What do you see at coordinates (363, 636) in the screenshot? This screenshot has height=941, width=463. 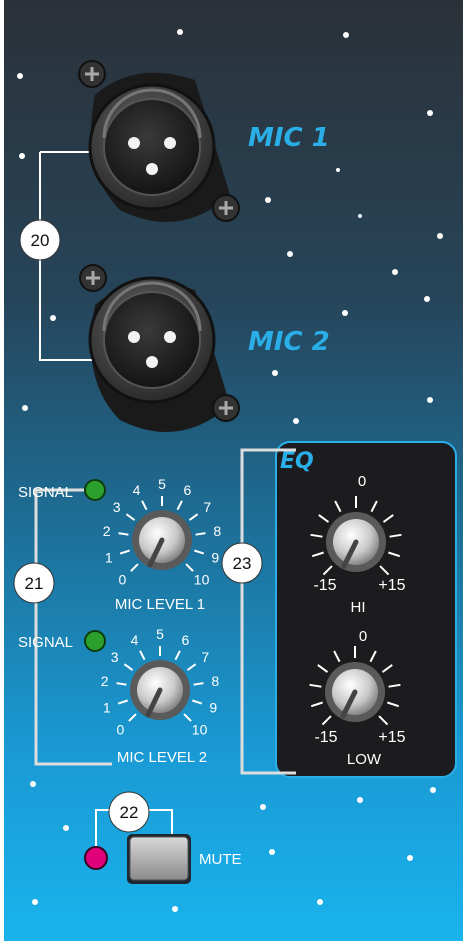 I see `eq-low-center: 0` at bounding box center [363, 636].